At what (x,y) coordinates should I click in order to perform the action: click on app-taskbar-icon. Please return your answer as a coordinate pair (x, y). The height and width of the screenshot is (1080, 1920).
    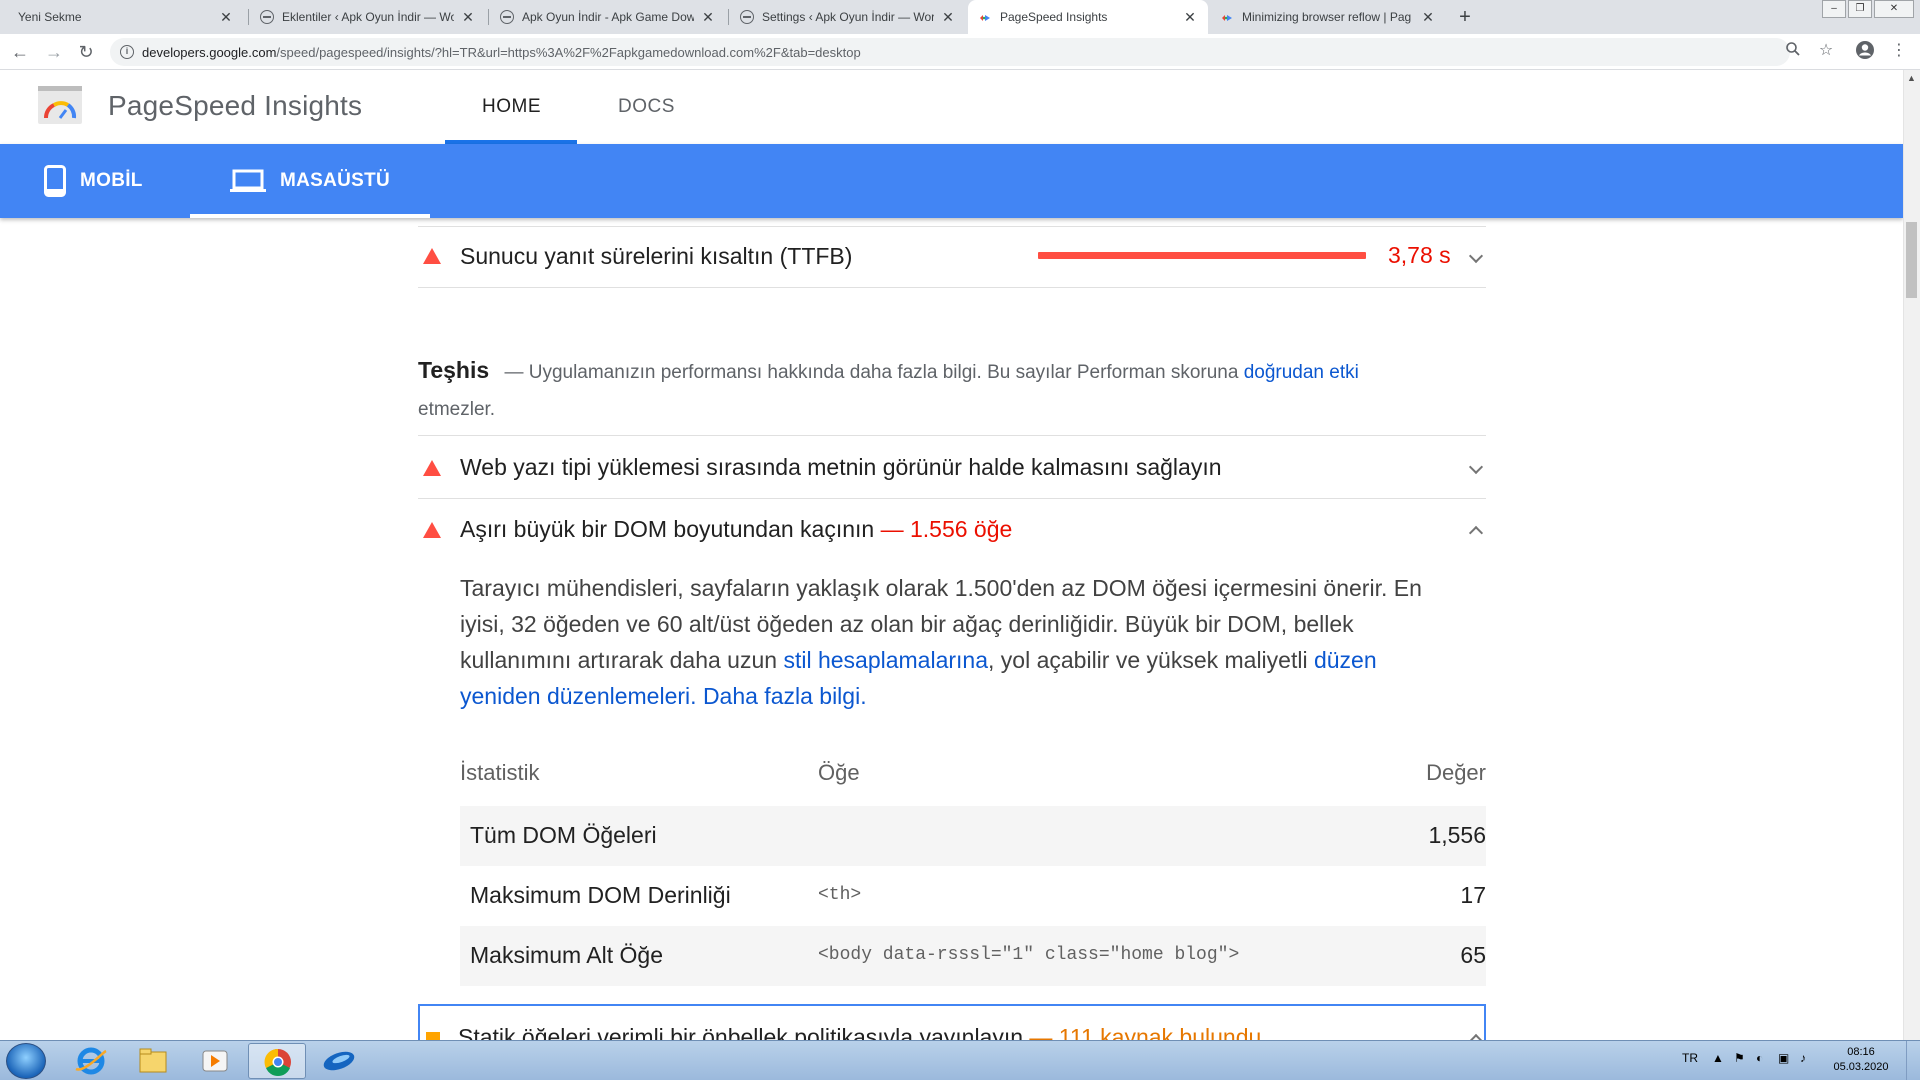
    Looking at the image, I should click on (339, 1061).